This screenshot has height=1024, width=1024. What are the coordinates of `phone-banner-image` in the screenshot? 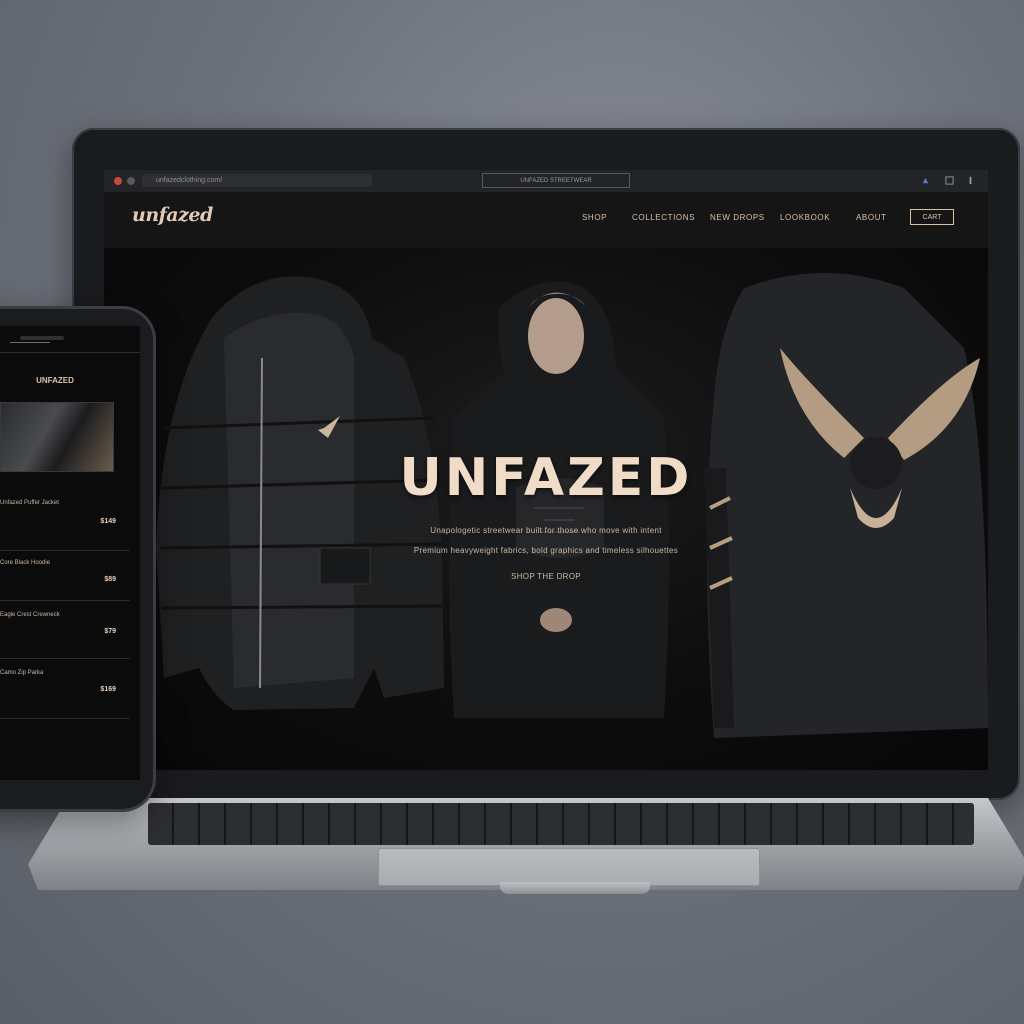 It's located at (57, 437).